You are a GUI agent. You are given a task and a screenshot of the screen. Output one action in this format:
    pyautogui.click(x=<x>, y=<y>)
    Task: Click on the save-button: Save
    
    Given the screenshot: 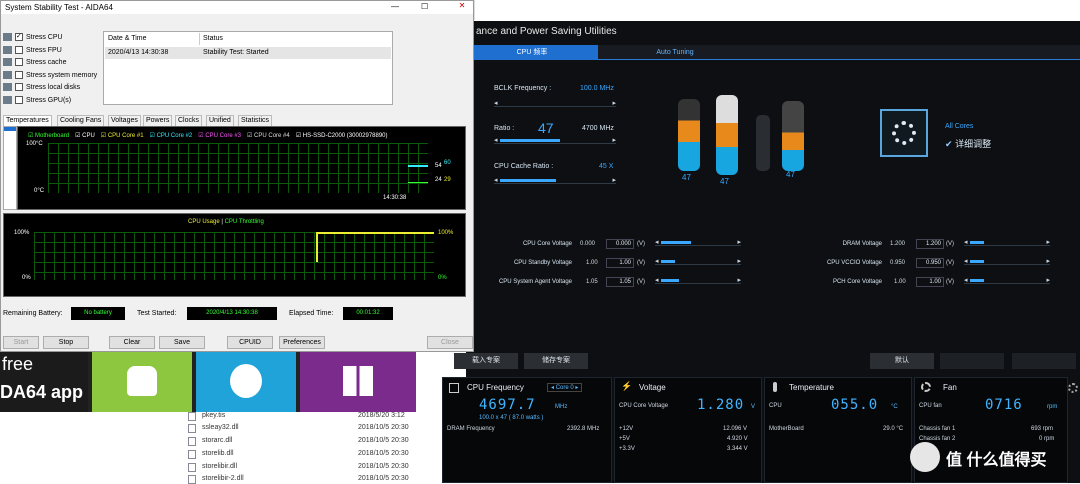 What is the action you would take?
    pyautogui.click(x=182, y=342)
    